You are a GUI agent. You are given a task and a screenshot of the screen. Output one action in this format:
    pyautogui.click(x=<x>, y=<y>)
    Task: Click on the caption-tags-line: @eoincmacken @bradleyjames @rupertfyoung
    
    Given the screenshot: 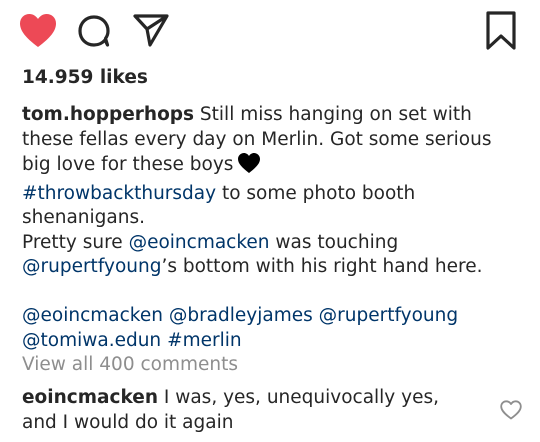 What is the action you would take?
    pyautogui.click(x=272, y=316)
    